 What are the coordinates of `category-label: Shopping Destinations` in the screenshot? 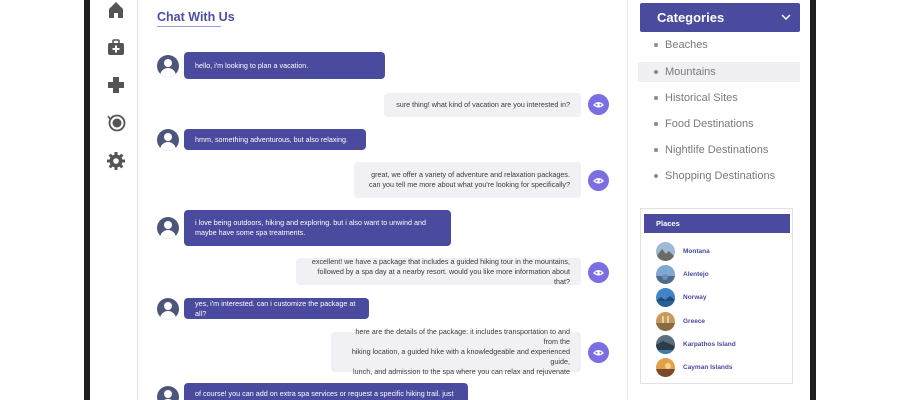 It's located at (720, 176).